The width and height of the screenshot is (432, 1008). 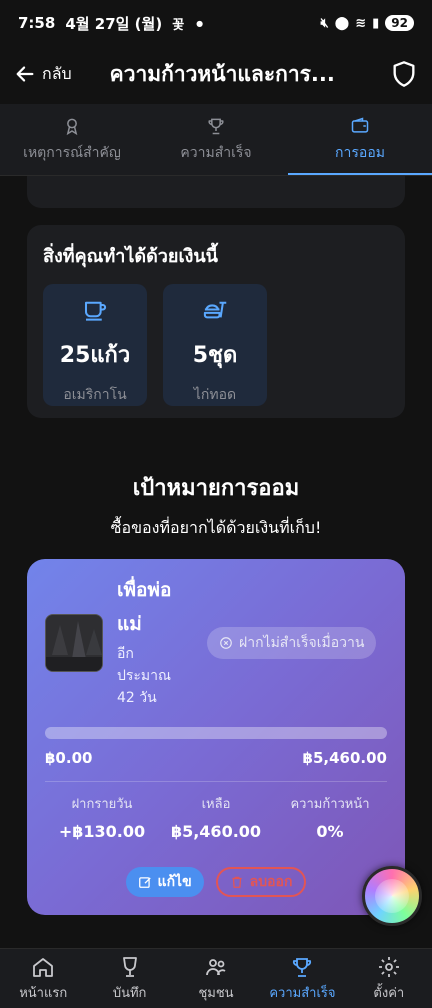 I want to click on goal-eta-line: ประมาณ, so click(x=144, y=676).